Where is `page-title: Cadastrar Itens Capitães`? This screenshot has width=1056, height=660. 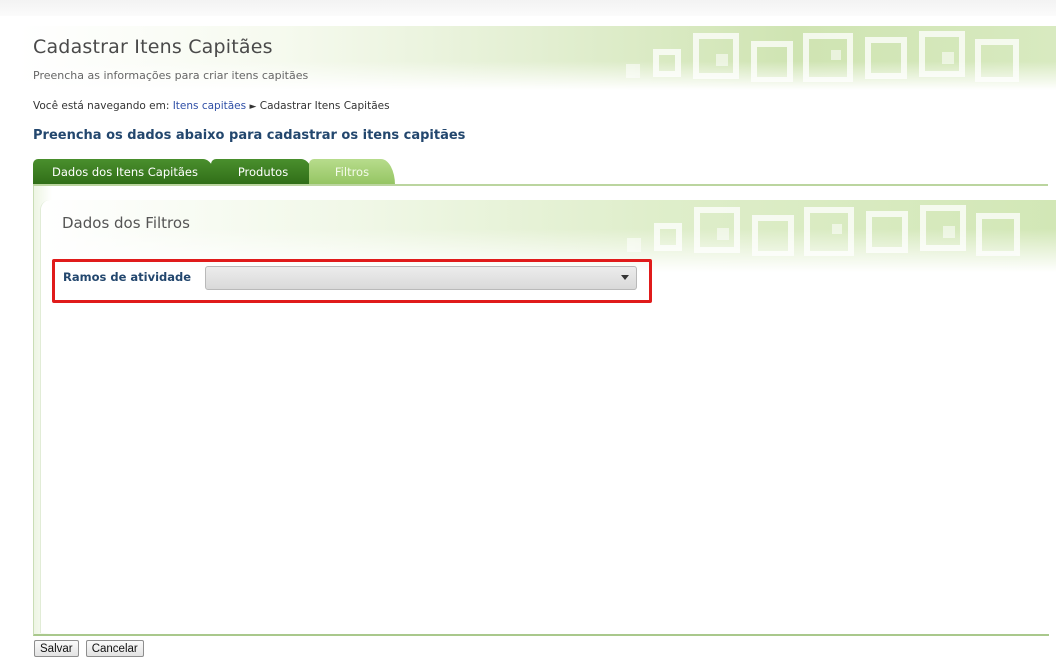 page-title: Cadastrar Itens Capitães is located at coordinates (153, 47).